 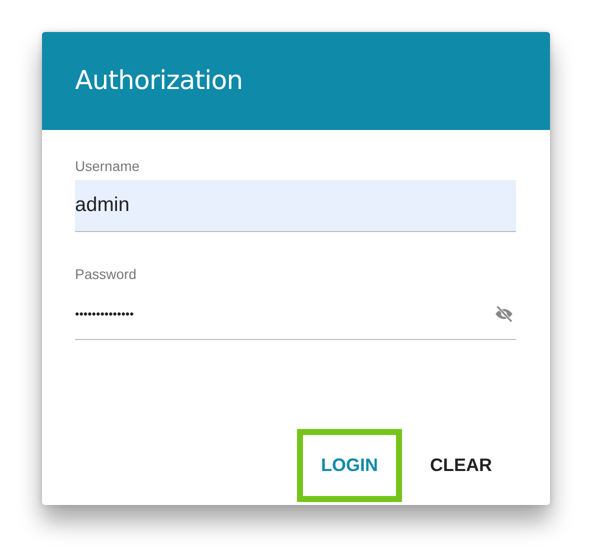 What do you see at coordinates (295, 206) in the screenshot?
I see `input-field: admin` at bounding box center [295, 206].